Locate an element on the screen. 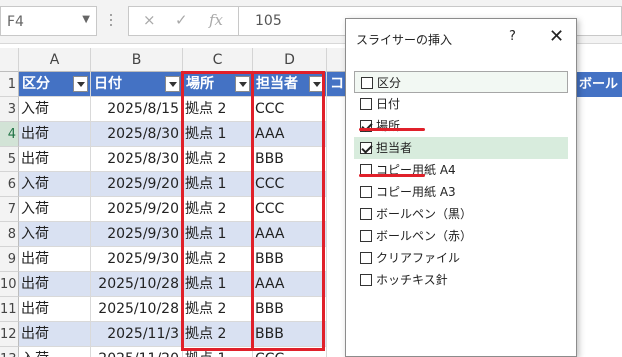  slicer-field-item: コピー用紙 A4 is located at coordinates (461, 170).